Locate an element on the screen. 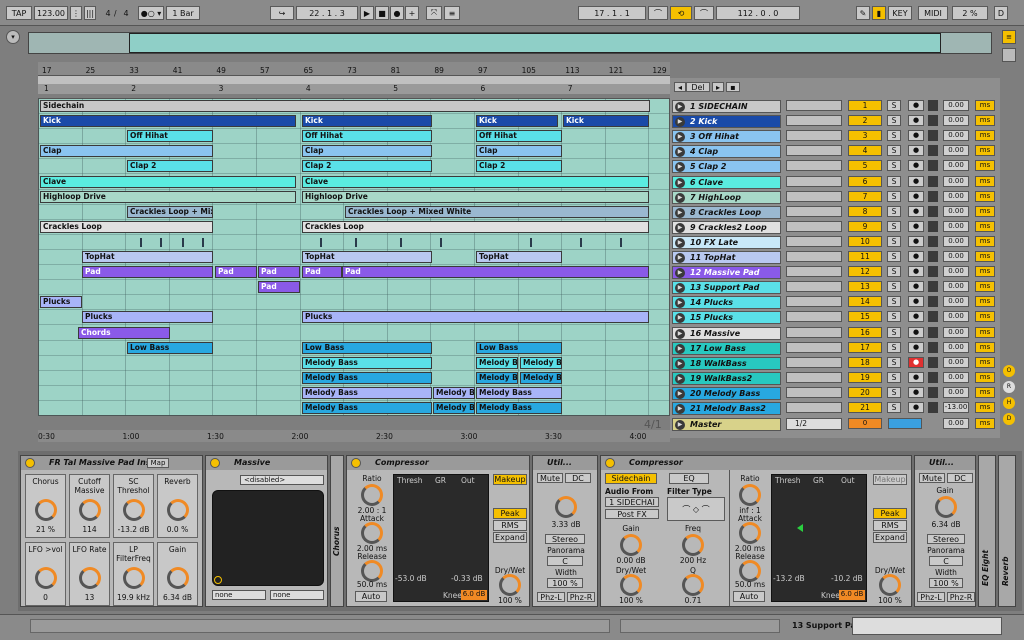 This screenshot has width=1024, height=640. rms-button: RMS is located at coordinates (510, 525).